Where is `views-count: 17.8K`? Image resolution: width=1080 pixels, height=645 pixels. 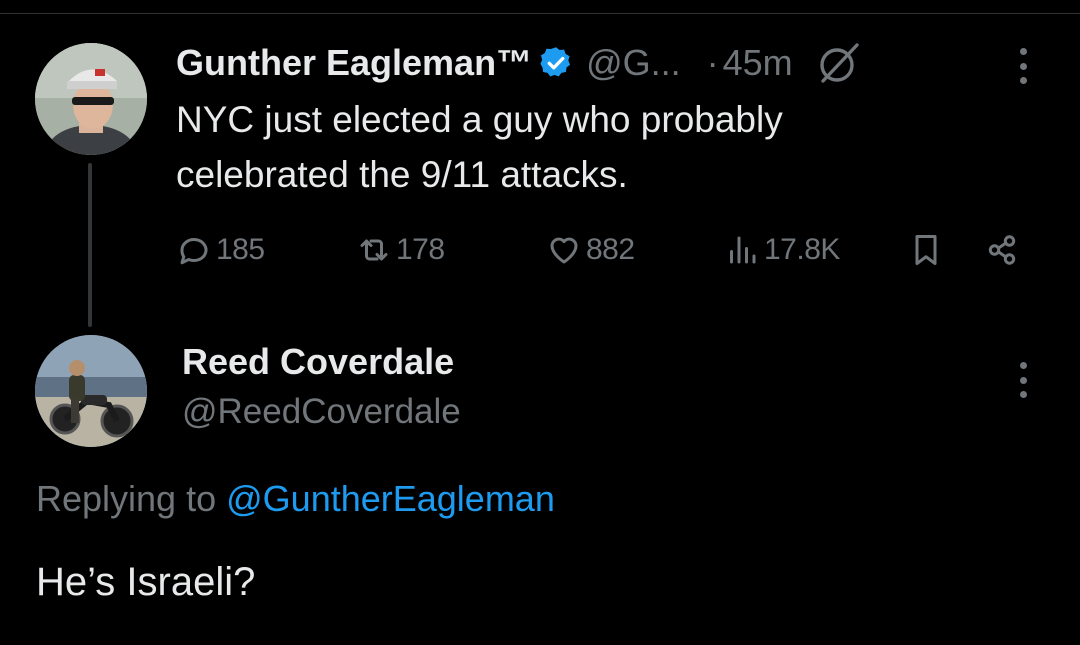 views-count: 17.8K is located at coordinates (802, 249).